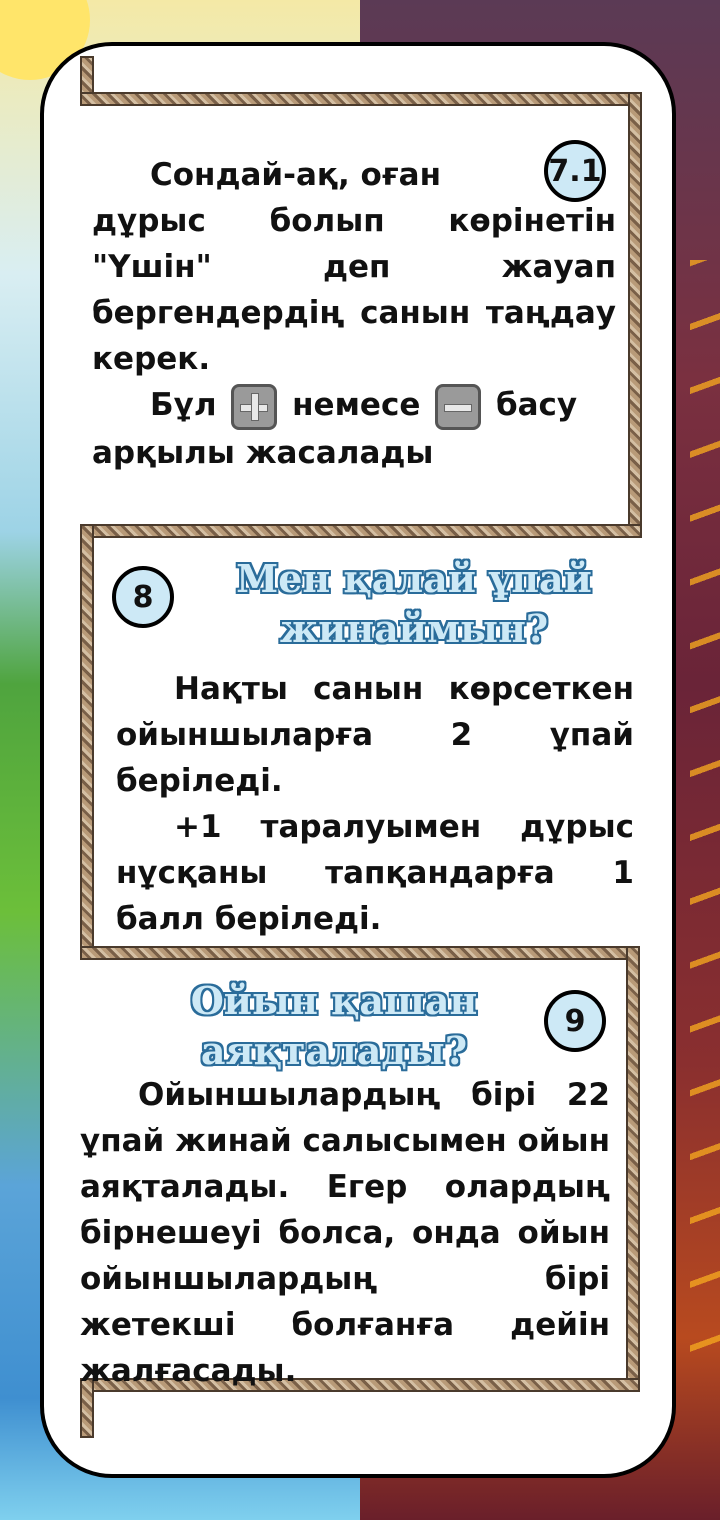 This screenshot has height=1520, width=720. Describe the element at coordinates (143, 597) in the screenshot. I see `step-badge: 8` at that location.